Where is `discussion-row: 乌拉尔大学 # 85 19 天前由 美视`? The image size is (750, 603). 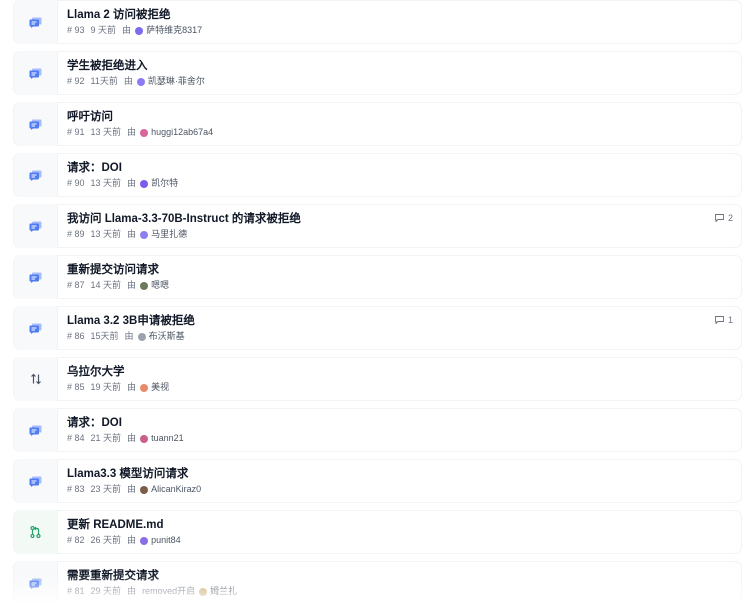
discussion-row: 乌拉尔大学 # 85 19 天前由 美视 is located at coordinates (377, 379).